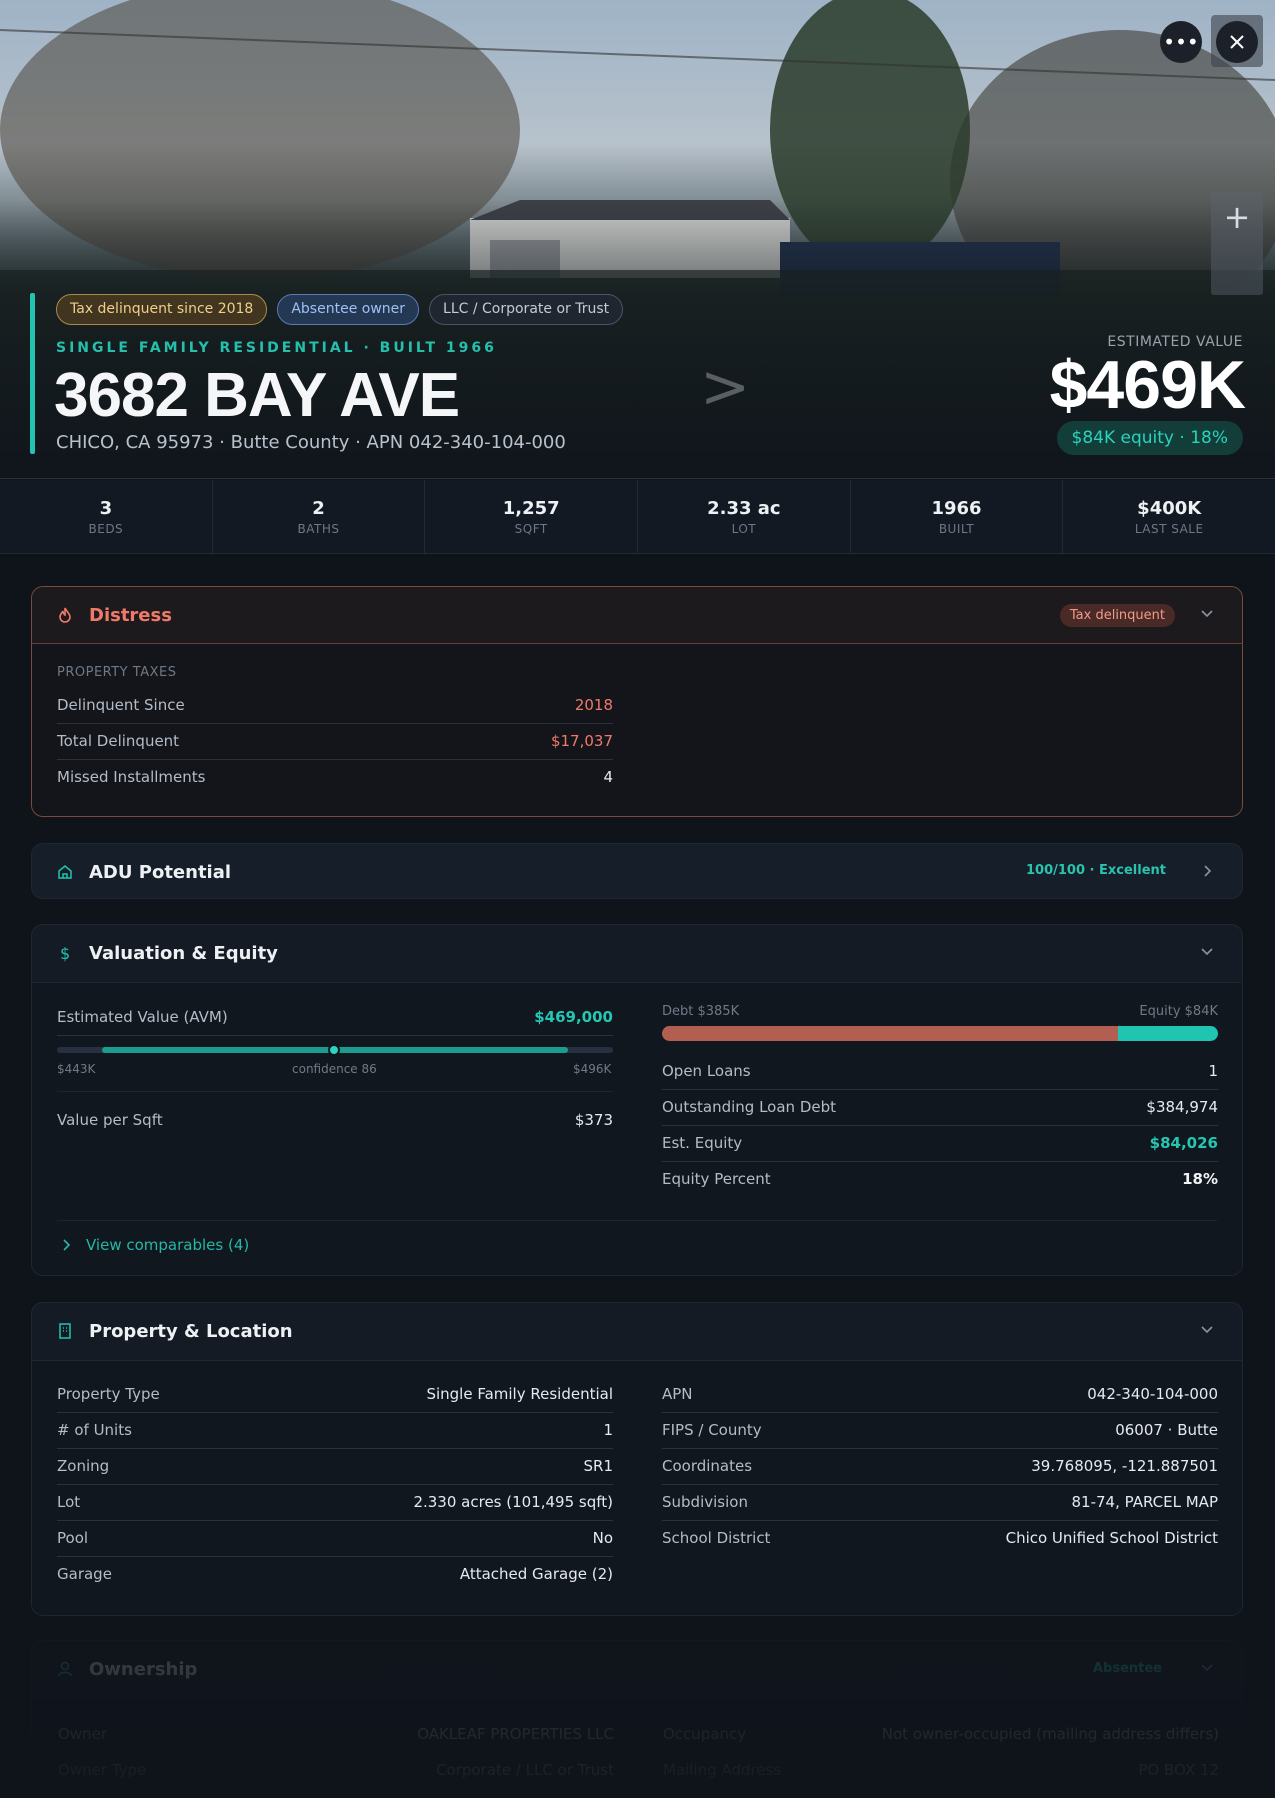  Describe the element at coordinates (318, 529) in the screenshot. I see `stat-label: BATHS` at that location.